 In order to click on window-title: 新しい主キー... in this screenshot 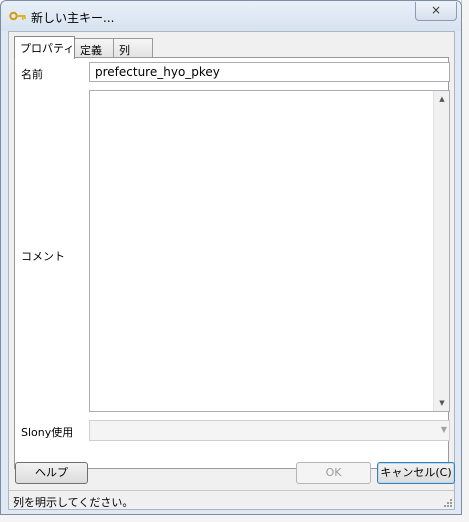, I will do `click(73, 18)`.